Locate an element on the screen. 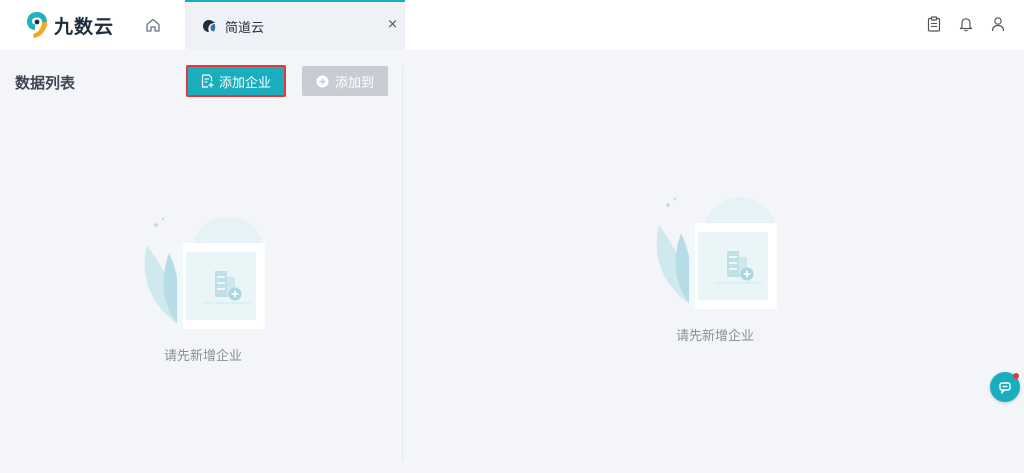 This screenshot has height=473, width=1024. company-list-empty-state: 请先新增企业 is located at coordinates (203, 289).